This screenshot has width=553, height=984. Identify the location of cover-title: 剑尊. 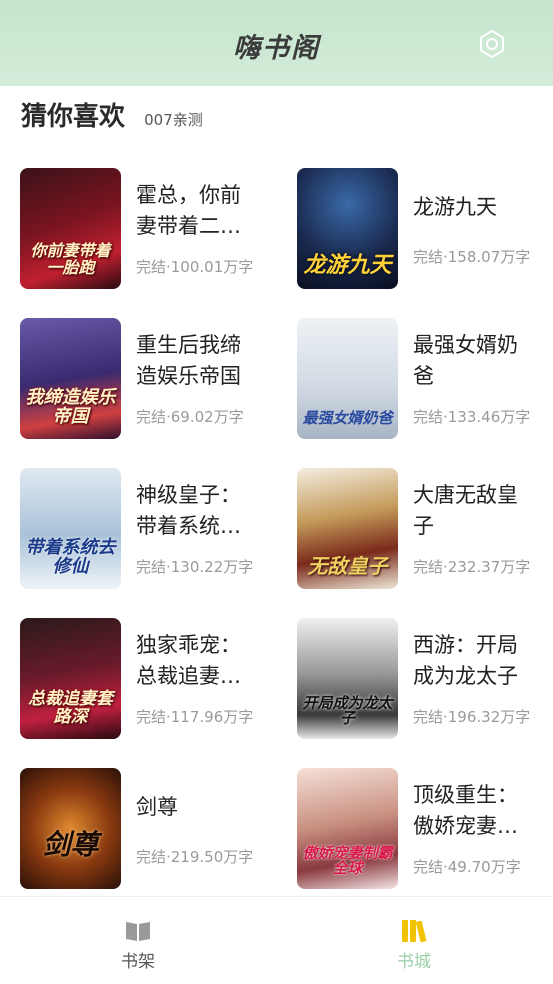
(70, 844).